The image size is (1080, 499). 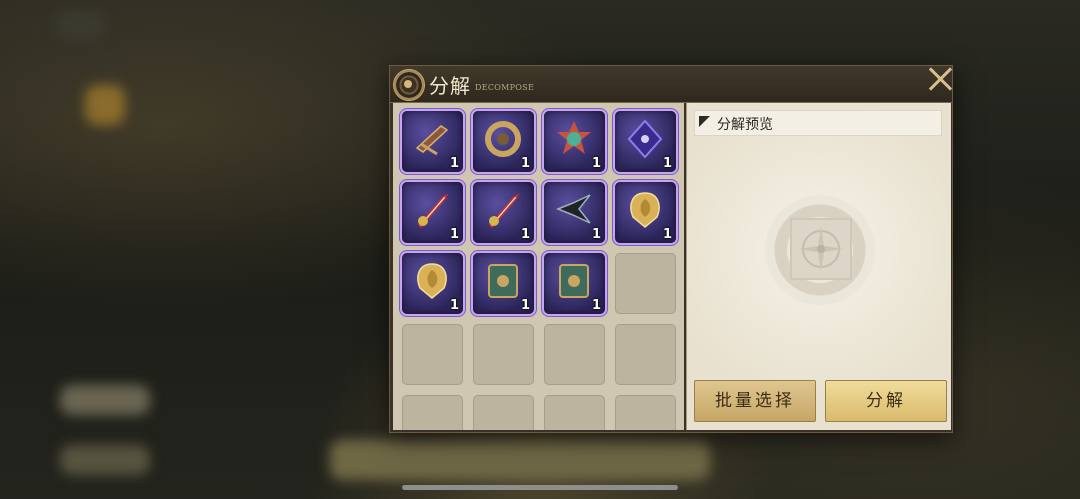 I want to click on inventory-slot-bronze-ring: 1, so click(x=503, y=141).